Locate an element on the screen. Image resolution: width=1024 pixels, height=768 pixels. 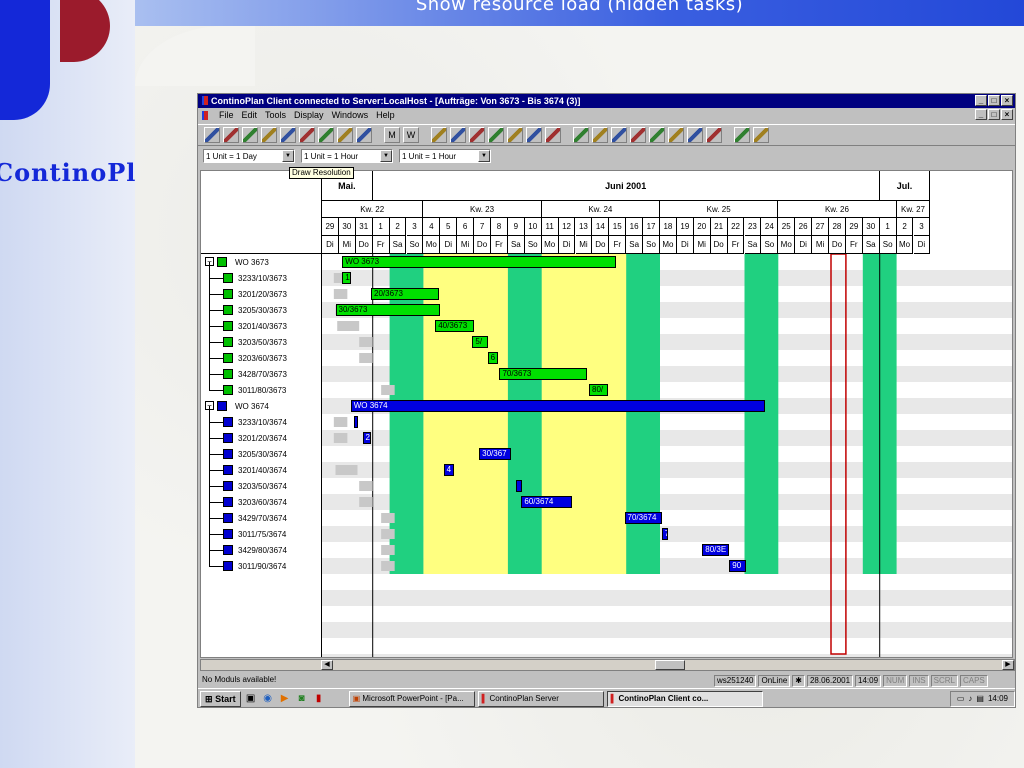
gantt-bar: 70/3674 is located at coordinates (643, 518).